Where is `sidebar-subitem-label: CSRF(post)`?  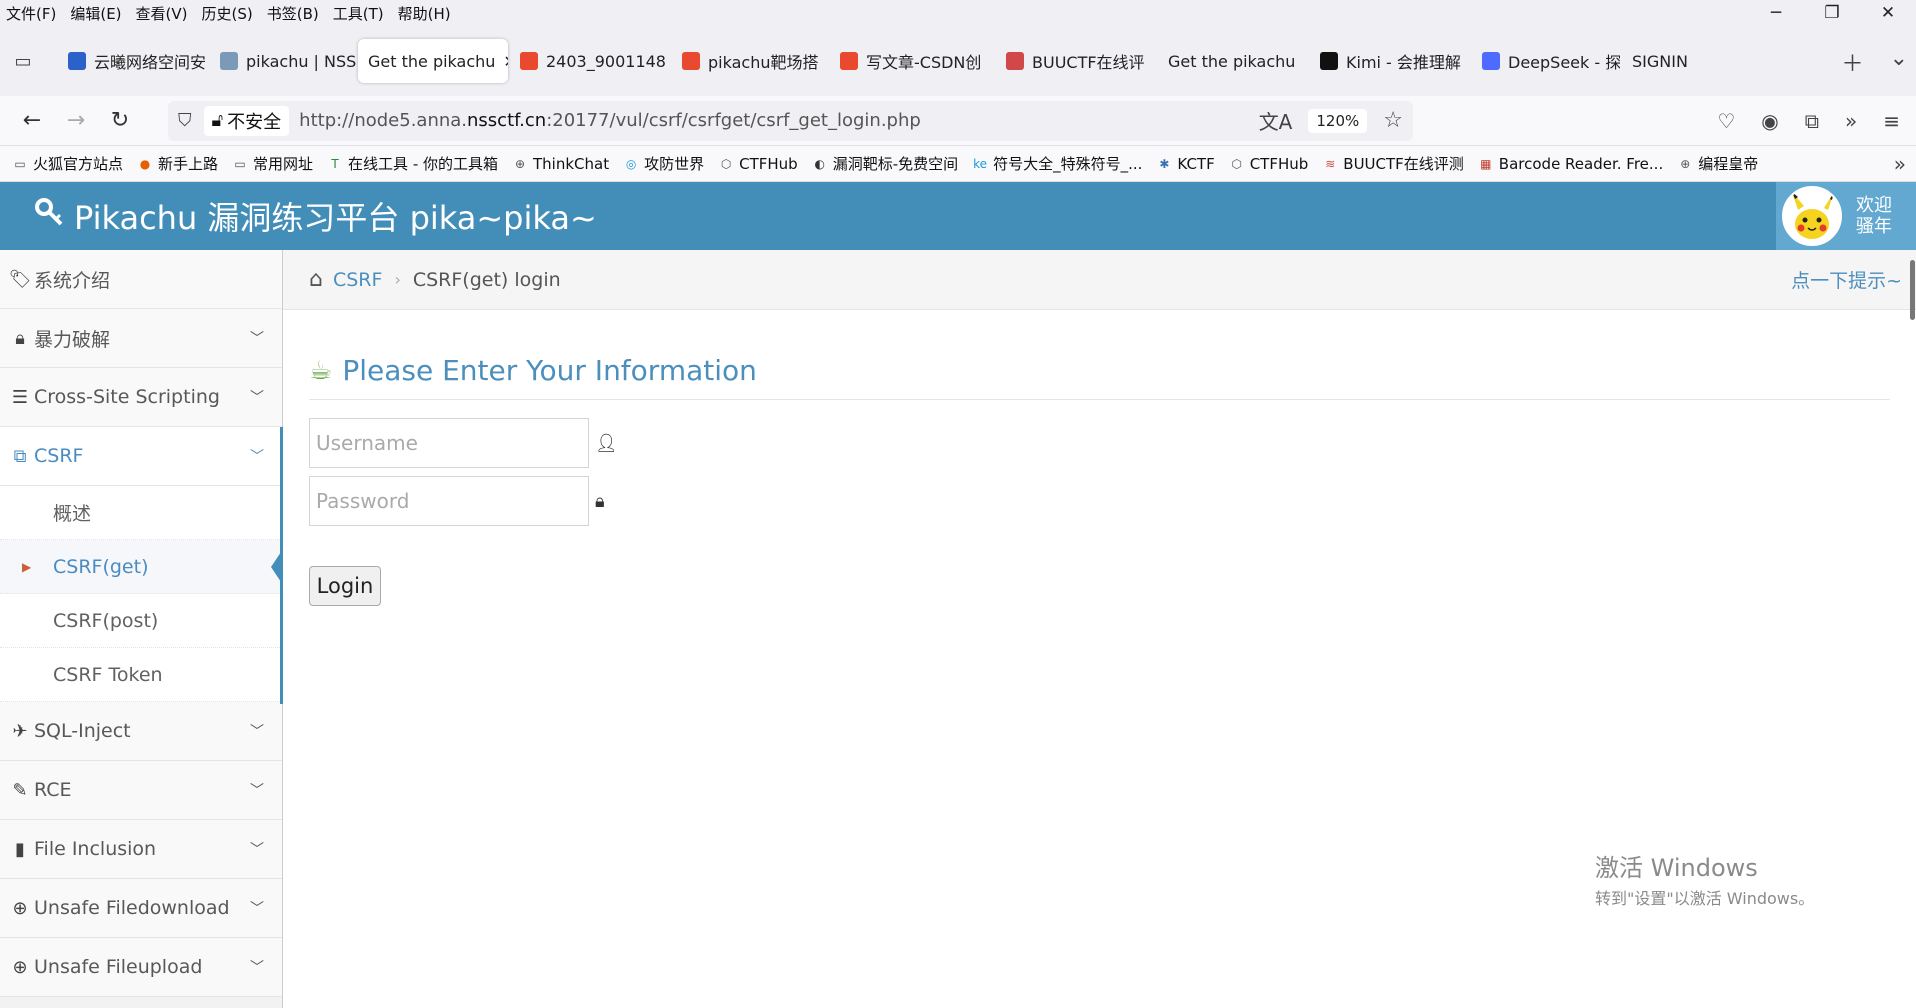
sidebar-subitem-label: CSRF(post) is located at coordinates (106, 620).